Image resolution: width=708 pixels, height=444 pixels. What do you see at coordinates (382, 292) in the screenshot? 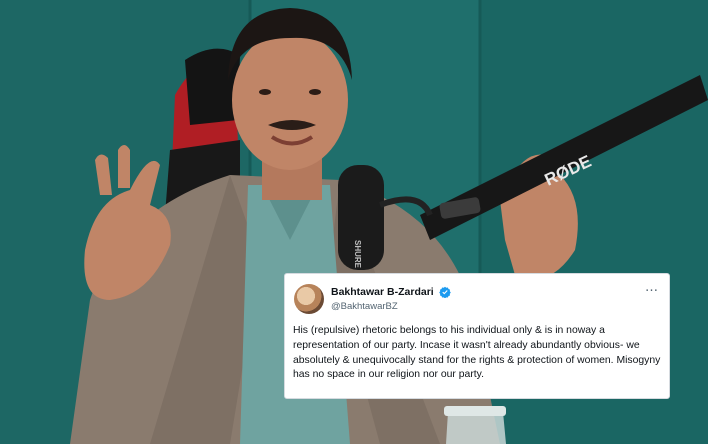
I see `tweet-display-name: Bakhtawar B-Zardari` at bounding box center [382, 292].